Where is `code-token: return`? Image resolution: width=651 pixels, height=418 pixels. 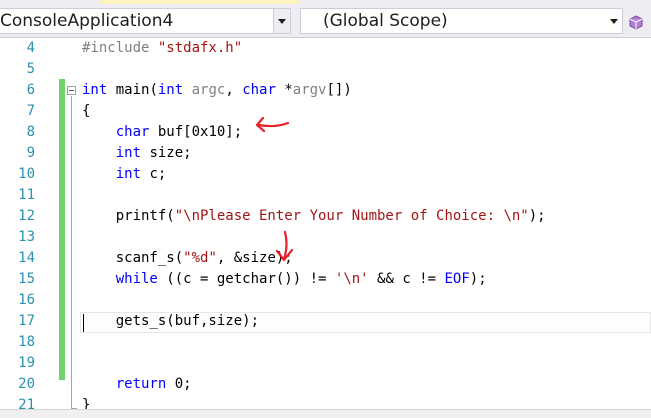
code-token: return is located at coordinates (141, 384).